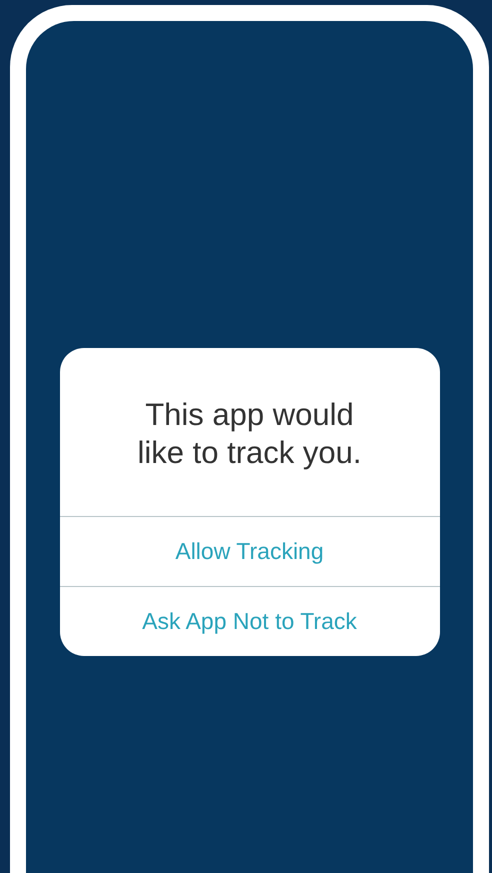 Image resolution: width=492 pixels, height=873 pixels. I want to click on dialog-button: Allow Tracking, so click(250, 551).